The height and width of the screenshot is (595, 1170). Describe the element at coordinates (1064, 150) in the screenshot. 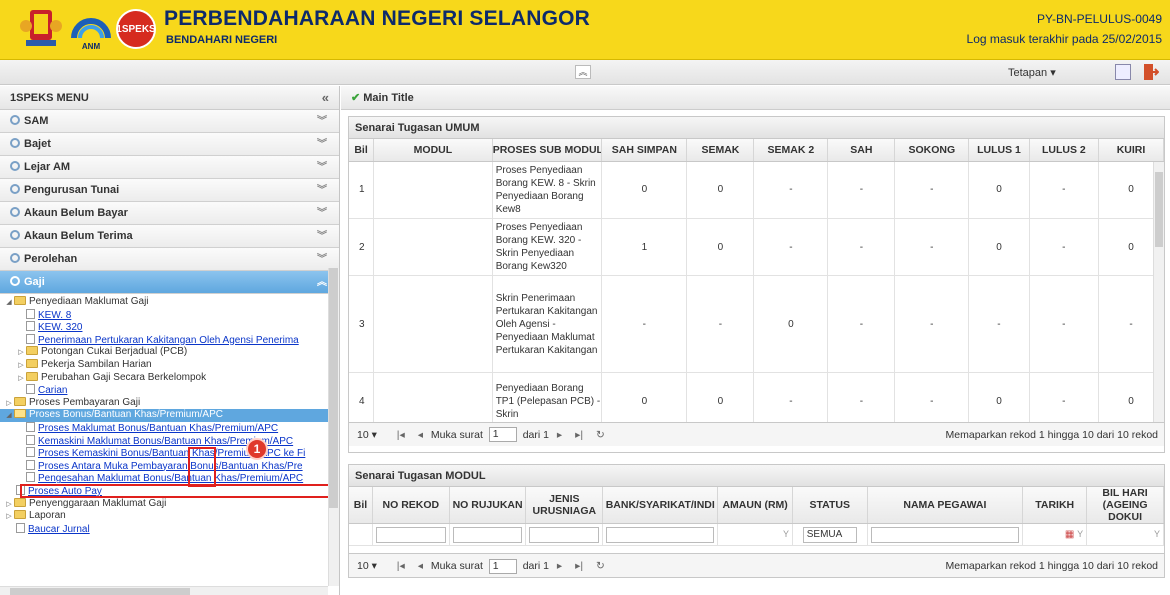

I see `col-header: LULUS 2` at that location.